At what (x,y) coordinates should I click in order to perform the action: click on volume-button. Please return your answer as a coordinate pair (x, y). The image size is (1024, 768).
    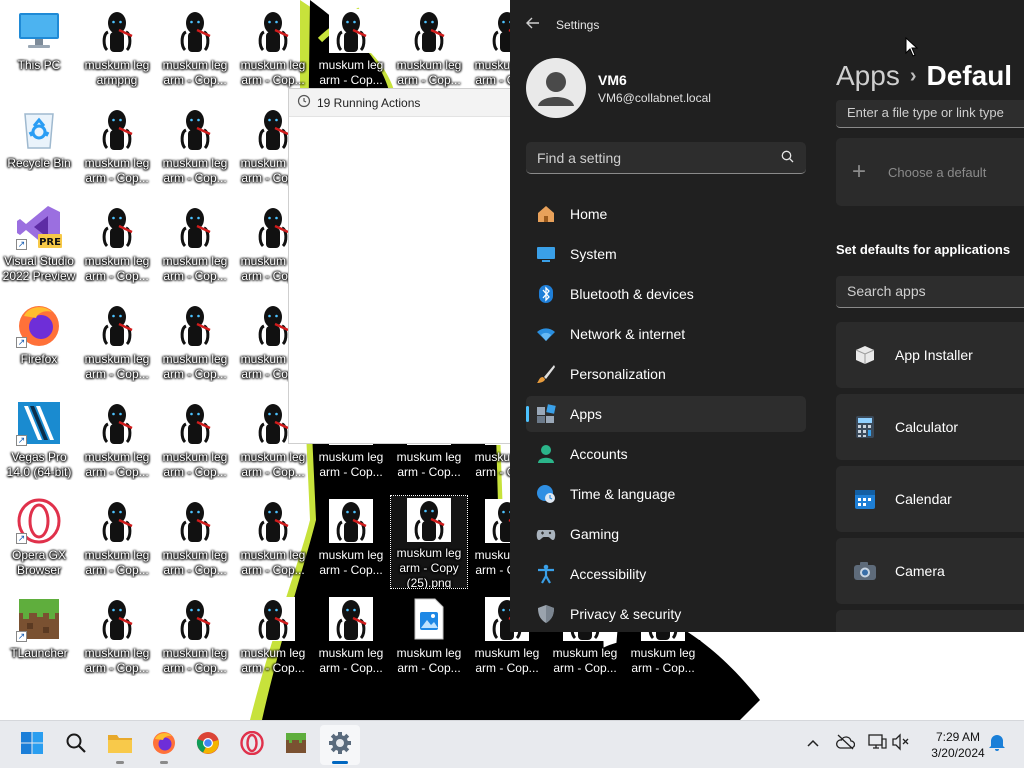
    Looking at the image, I should click on (901, 744).